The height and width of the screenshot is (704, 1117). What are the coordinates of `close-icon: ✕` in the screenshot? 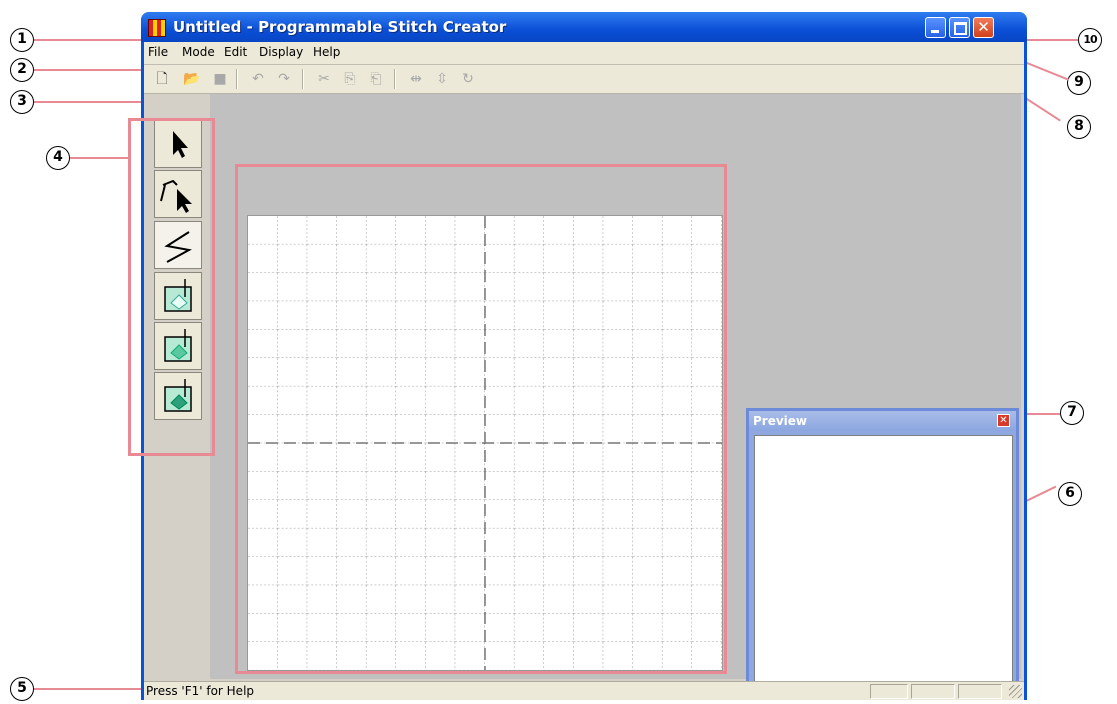 It's located at (983, 27).